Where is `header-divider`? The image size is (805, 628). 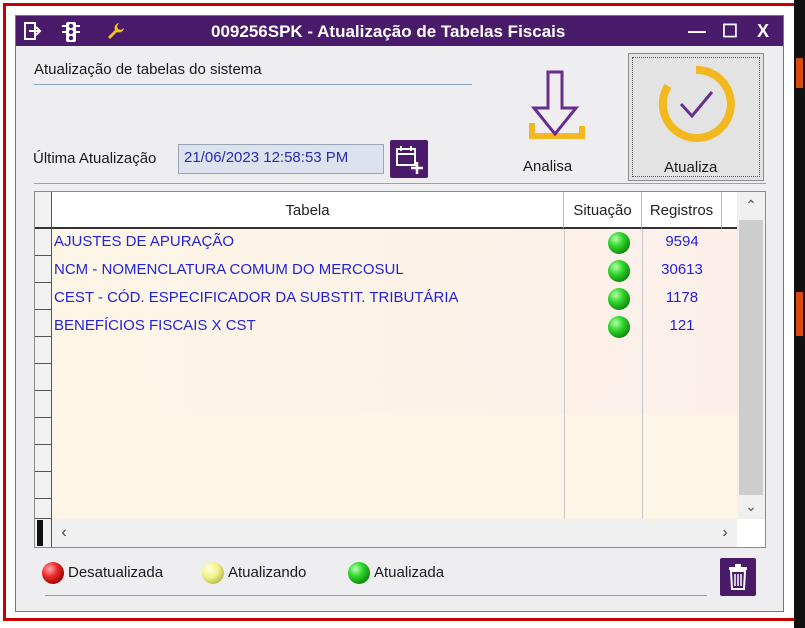 header-divider is located at coordinates (400, 183).